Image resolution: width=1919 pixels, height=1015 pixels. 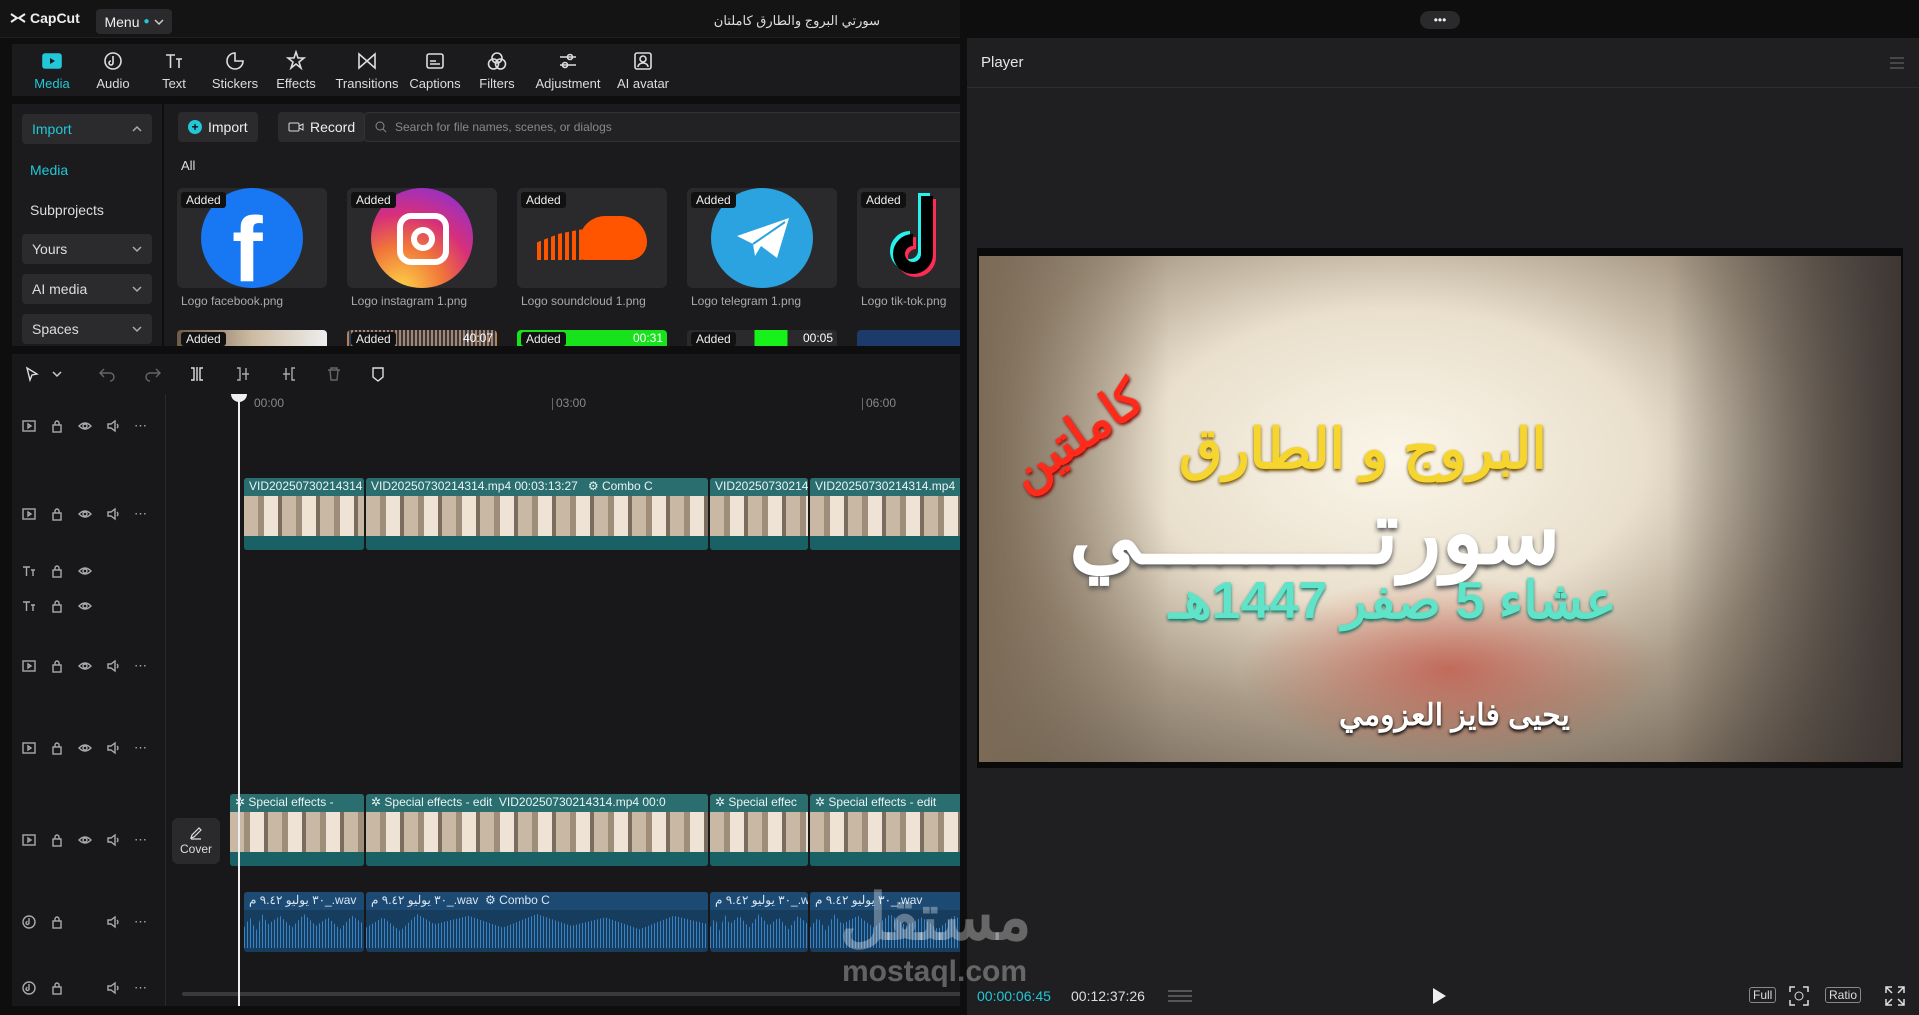 What do you see at coordinates (113, 70) in the screenshot?
I see `tab-audio: Audio` at bounding box center [113, 70].